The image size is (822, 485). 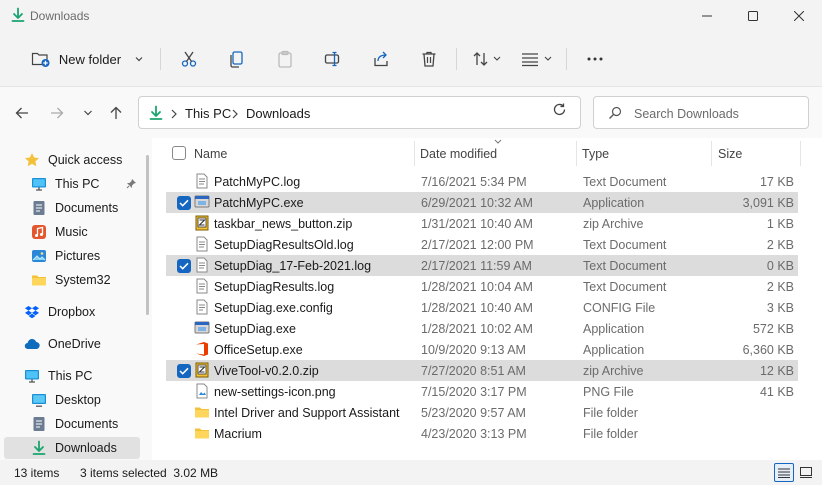 I want to click on column-header-size: Size, so click(x=758, y=153).